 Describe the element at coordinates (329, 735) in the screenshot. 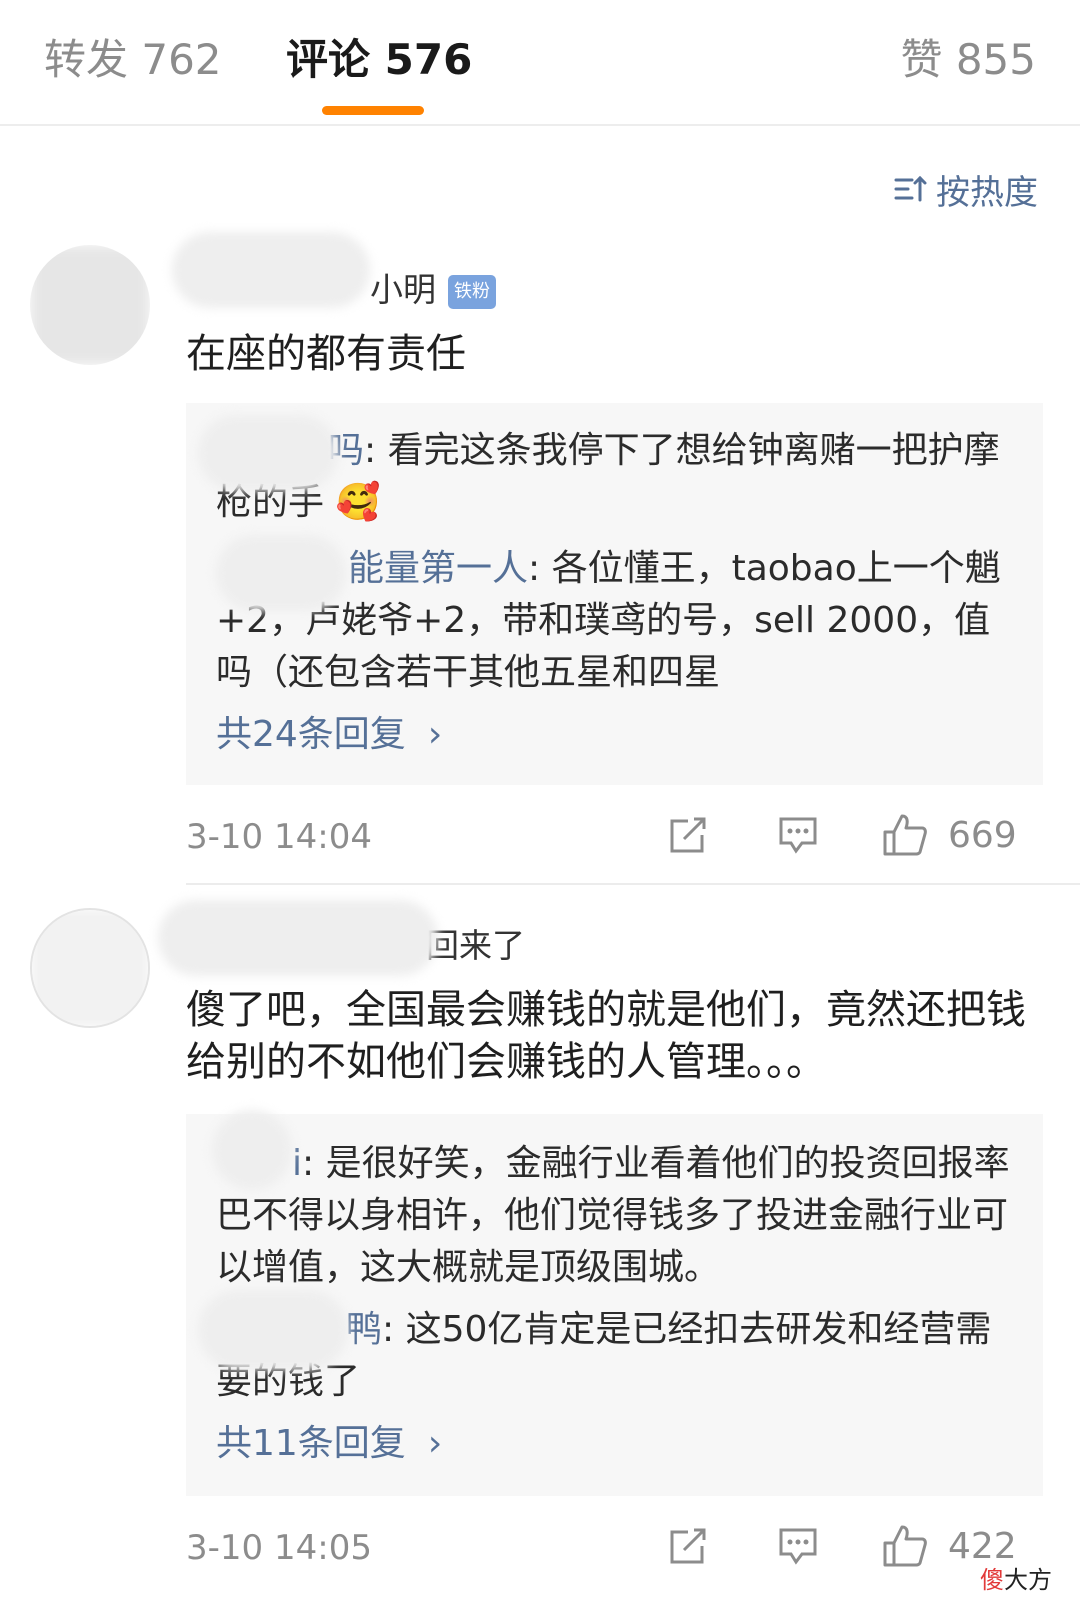

I see `more-replies-link: 共24条回复 ›` at that location.